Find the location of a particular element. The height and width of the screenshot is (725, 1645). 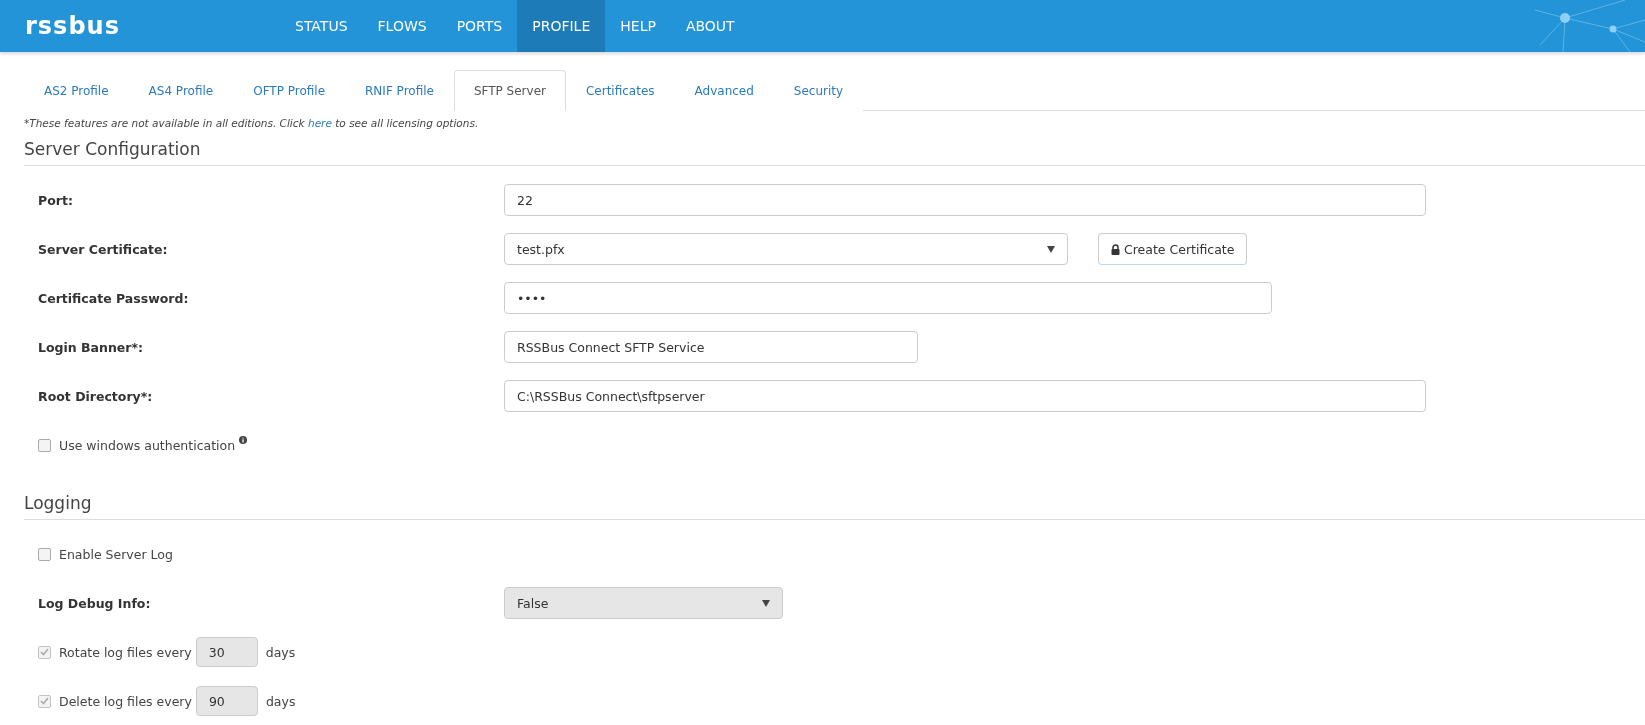

field-label: Certificate Password: is located at coordinates (114, 298).